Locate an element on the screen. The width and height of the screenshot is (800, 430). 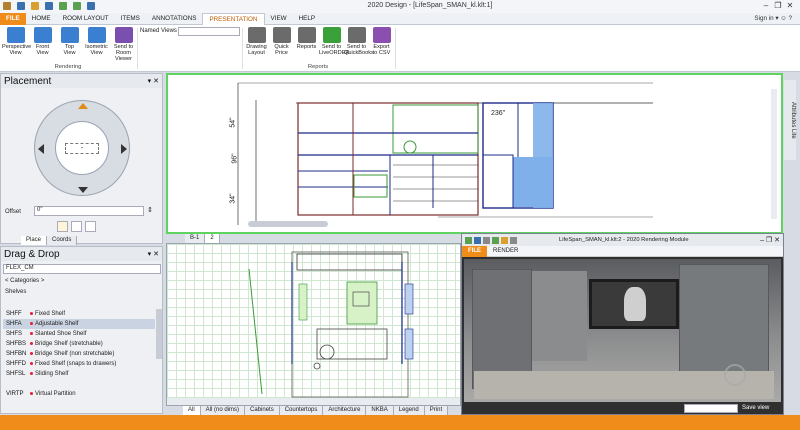
close-icon: ✕ is located at coordinates (790, 5).